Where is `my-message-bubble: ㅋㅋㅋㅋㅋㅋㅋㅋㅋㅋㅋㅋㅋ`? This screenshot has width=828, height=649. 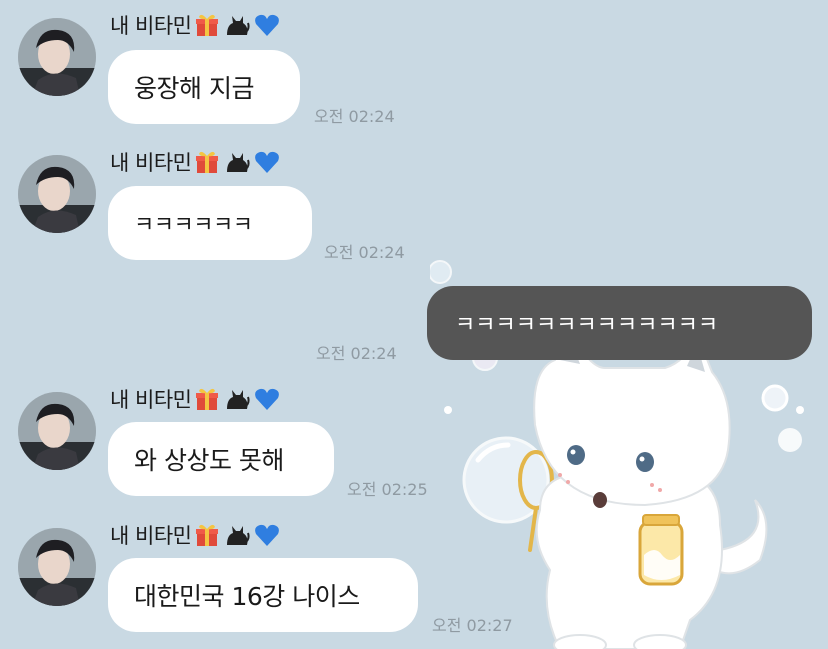 my-message-bubble: ㅋㅋㅋㅋㅋㅋㅋㅋㅋㅋㅋㅋㅋ is located at coordinates (619, 323).